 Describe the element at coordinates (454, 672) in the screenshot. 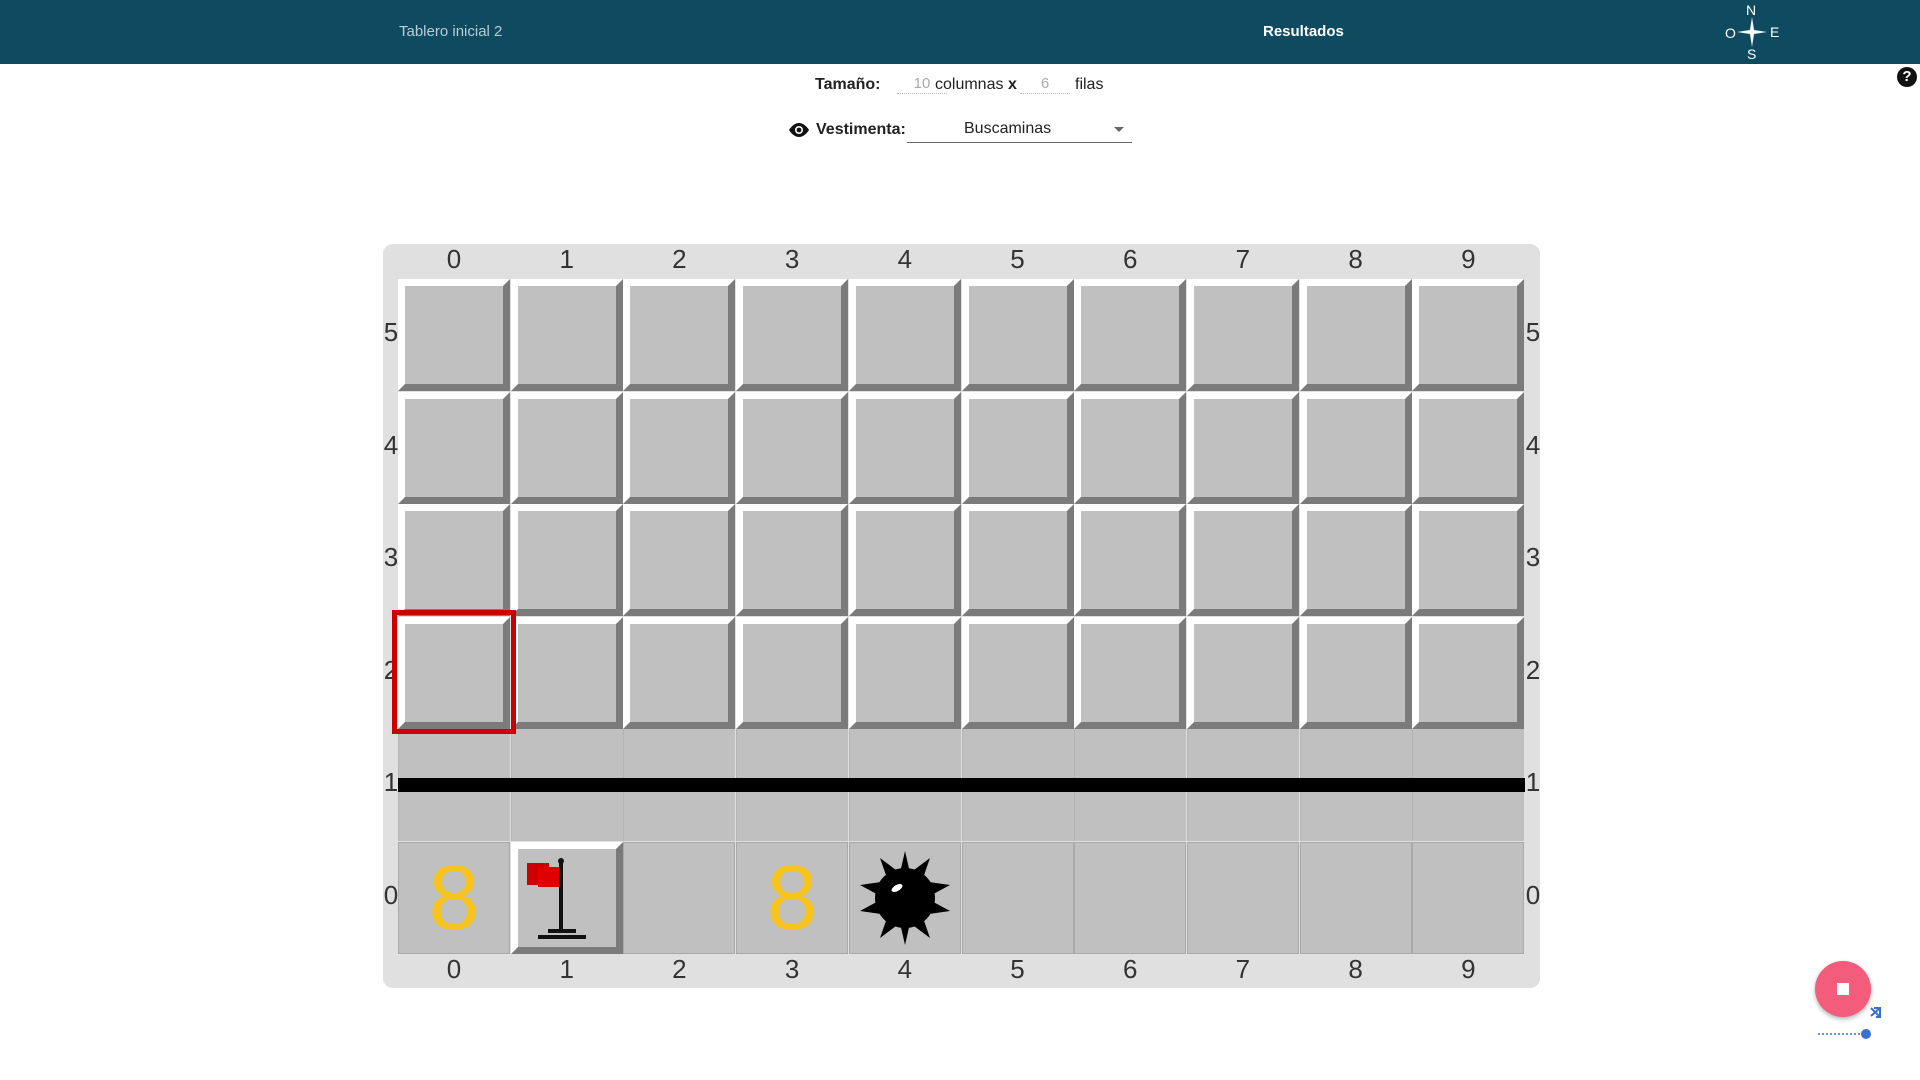

I see `selected-cell-indicator` at that location.